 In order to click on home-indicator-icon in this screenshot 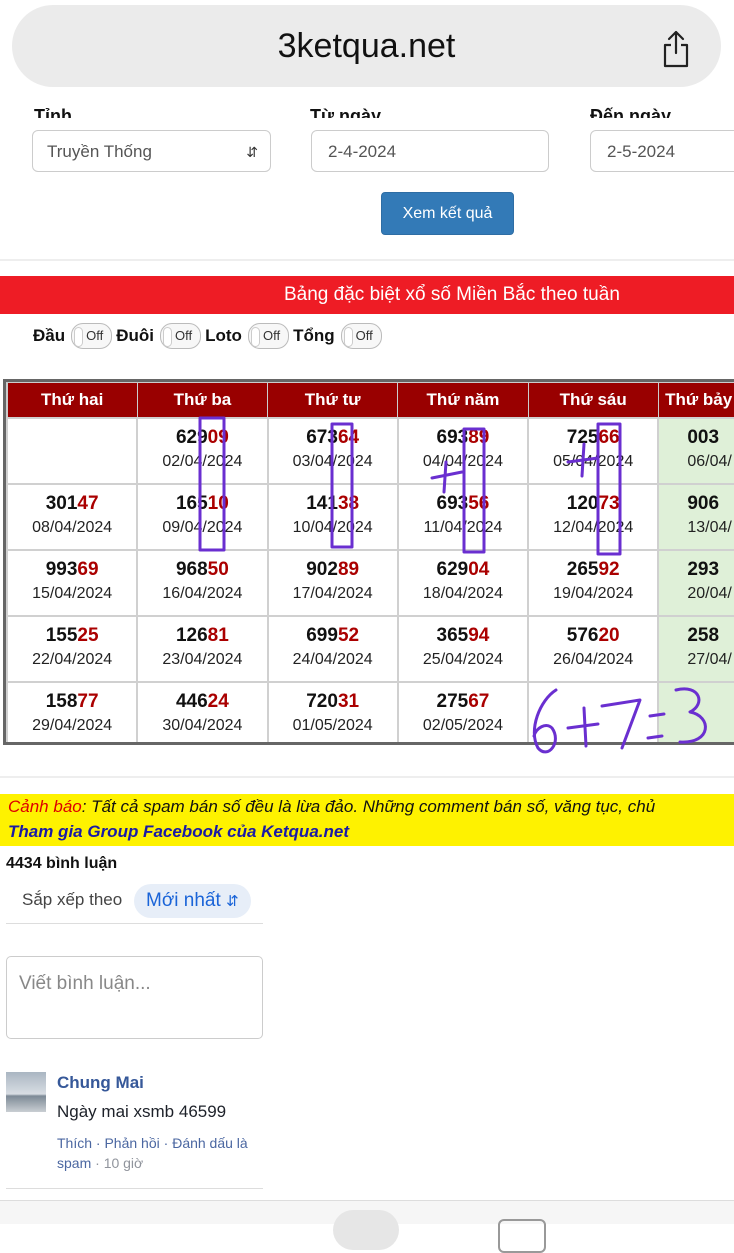, I will do `click(366, 1230)`.